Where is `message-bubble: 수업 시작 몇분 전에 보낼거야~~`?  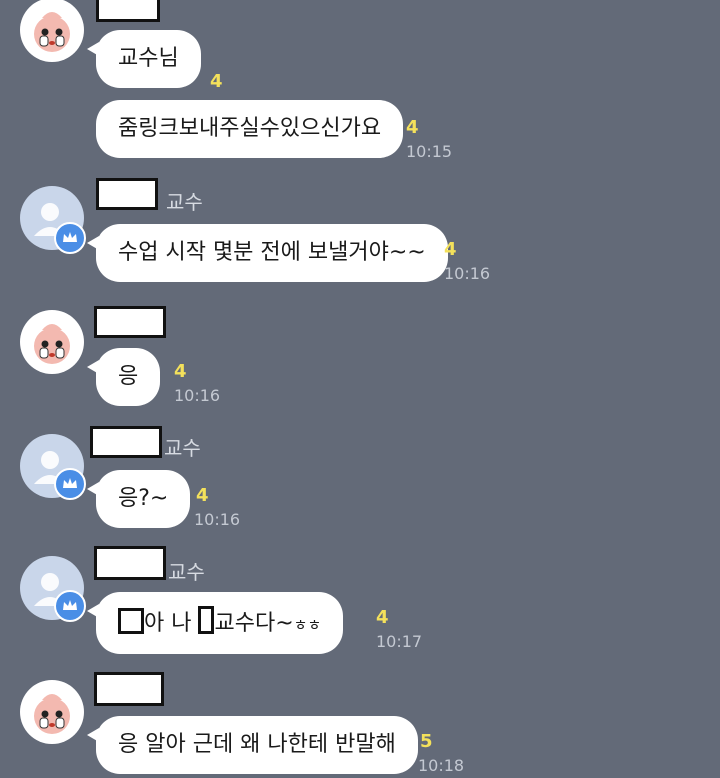 message-bubble: 수업 시작 몇분 전에 보낼거야~~ is located at coordinates (267, 253).